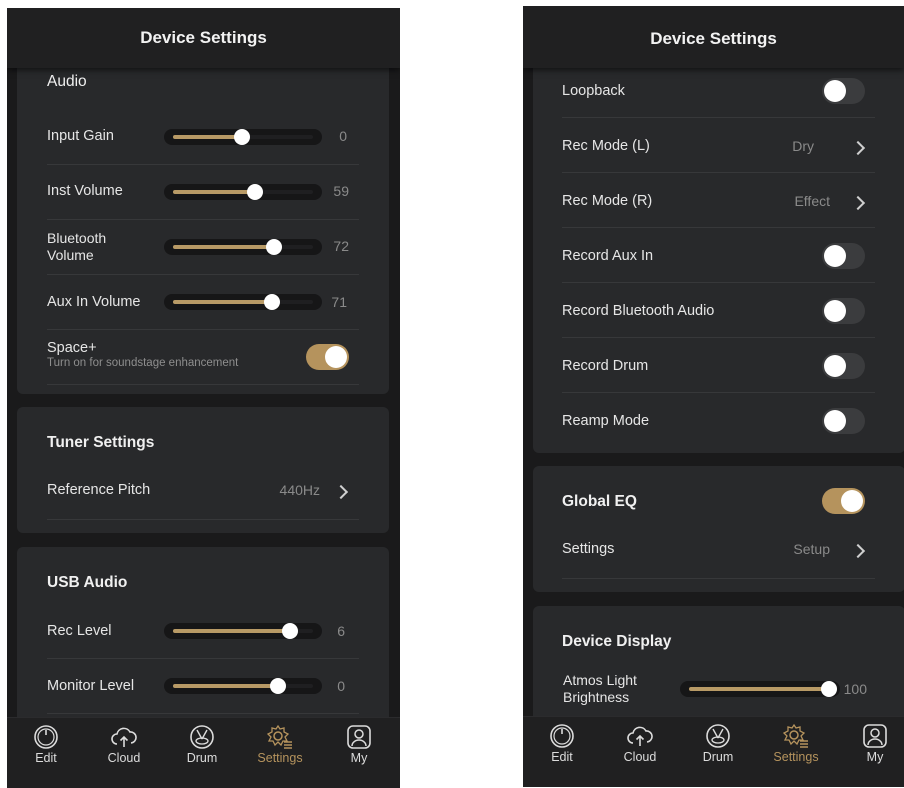  I want to click on reference-pitch-value: 440Hz, so click(299, 490).